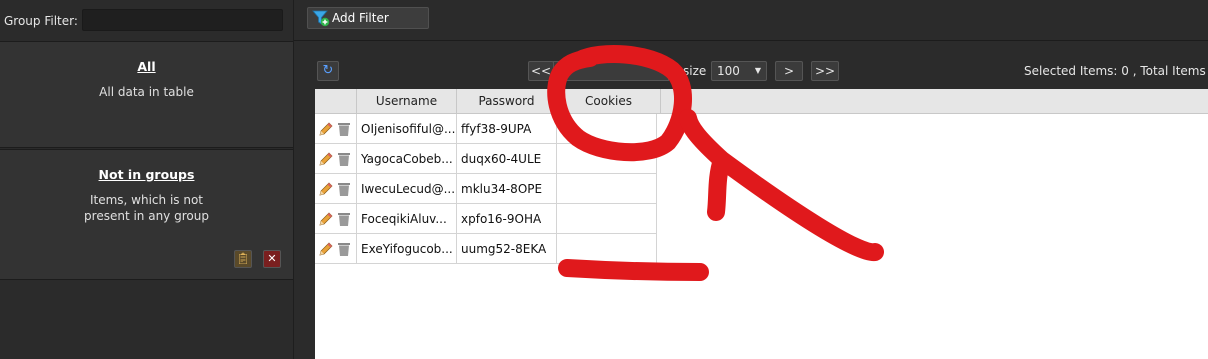 Image resolution: width=1208 pixels, height=359 pixels. Describe the element at coordinates (507, 129) in the screenshot. I see `password-cell: ffyf38-9UPA` at that location.